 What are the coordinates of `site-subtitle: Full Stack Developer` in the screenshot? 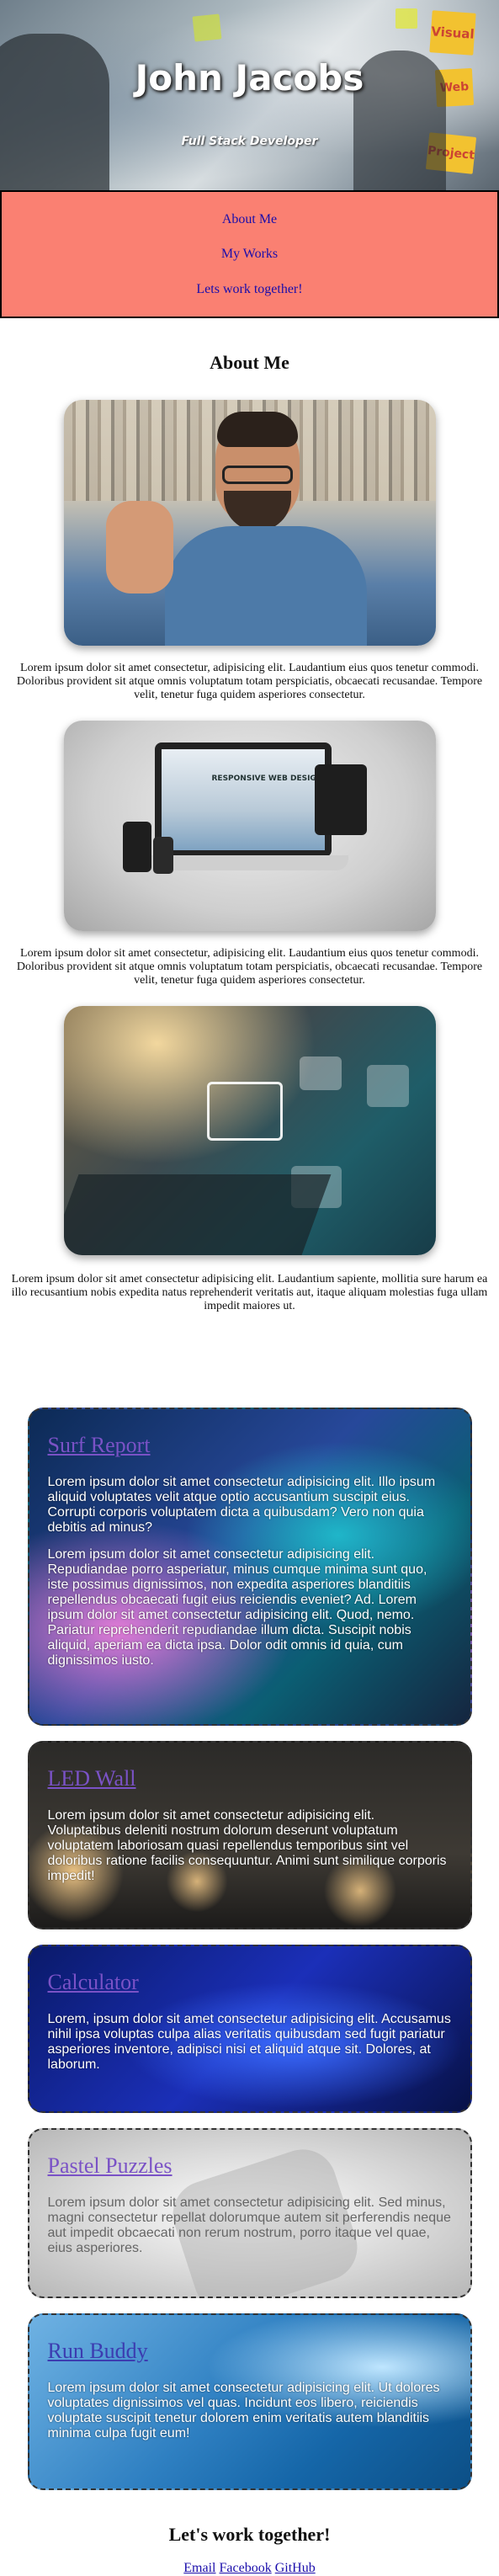 It's located at (249, 142).